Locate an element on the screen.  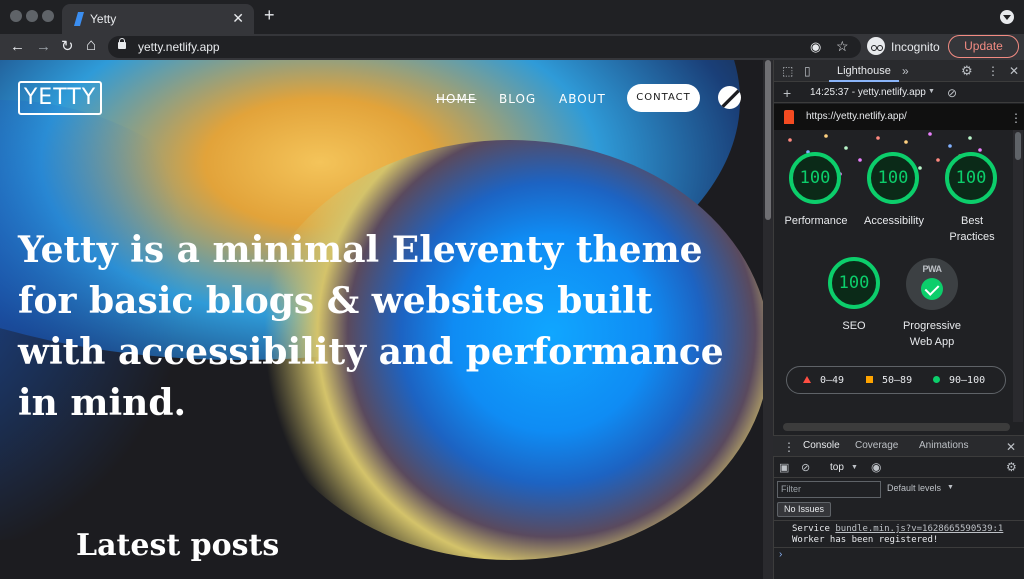
browser-tab-yetty: Yetty ✕ is located at coordinates (158, 19).